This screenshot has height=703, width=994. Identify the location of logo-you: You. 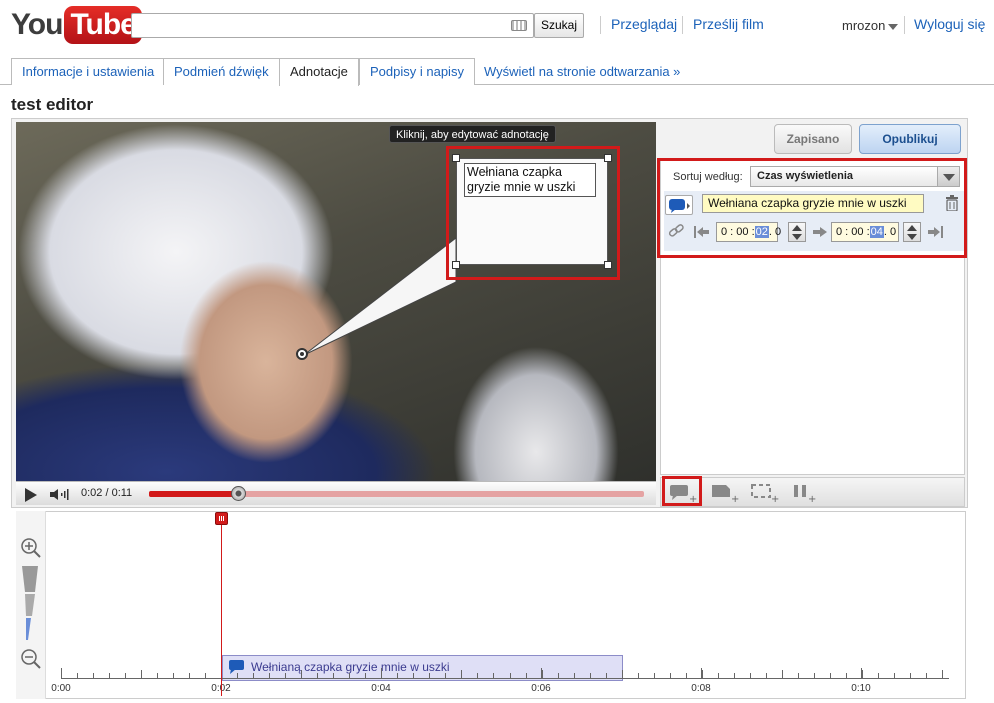
(37, 24).